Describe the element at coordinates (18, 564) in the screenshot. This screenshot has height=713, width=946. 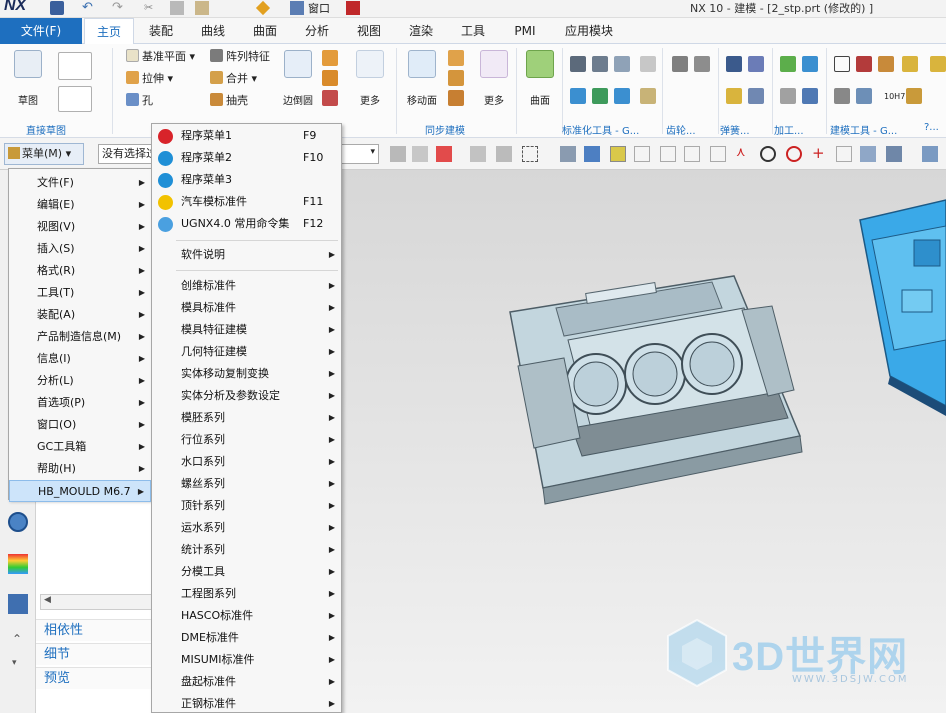
I see `palette-icon` at that location.